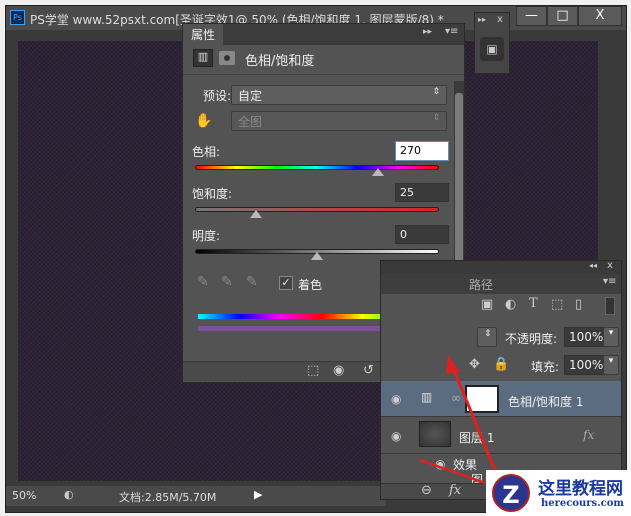 The image size is (631, 516). What do you see at coordinates (453, 364) in the screenshot?
I see `arrowhead` at bounding box center [453, 364].